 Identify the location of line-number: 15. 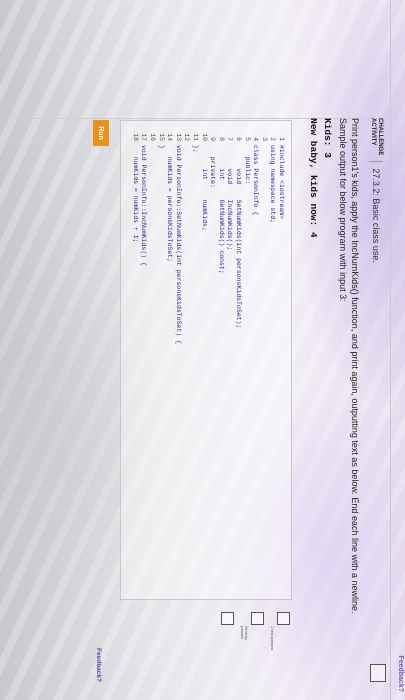
(161, 137).